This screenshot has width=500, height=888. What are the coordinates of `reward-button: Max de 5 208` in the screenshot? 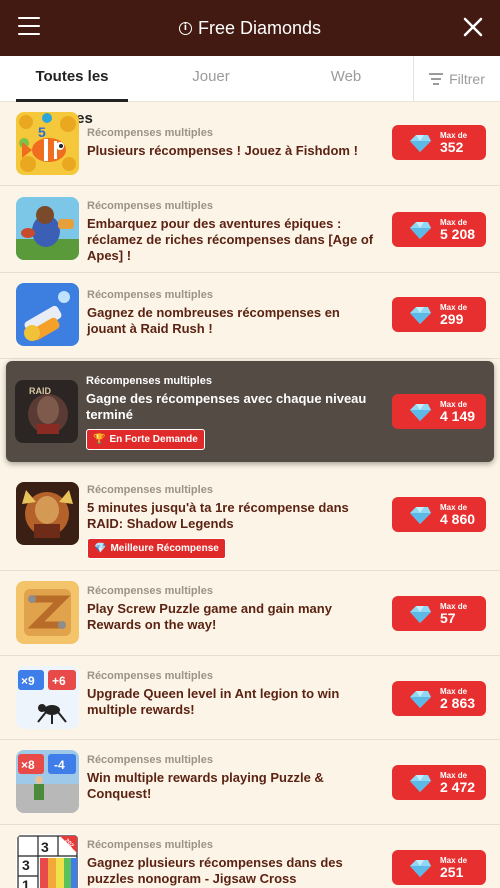 It's located at (439, 229).